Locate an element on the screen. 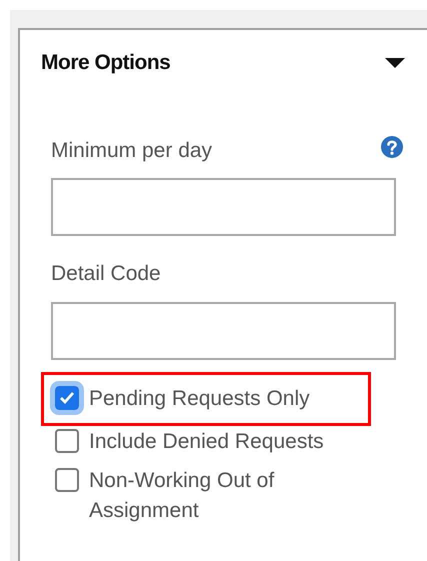 Image resolution: width=427 pixels, height=561 pixels. check-icon is located at coordinates (67, 397).